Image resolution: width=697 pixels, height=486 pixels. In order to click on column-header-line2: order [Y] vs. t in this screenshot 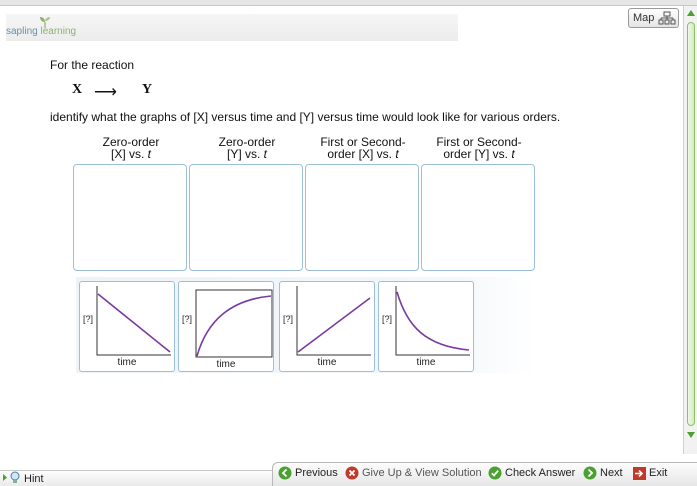, I will do `click(479, 154)`.